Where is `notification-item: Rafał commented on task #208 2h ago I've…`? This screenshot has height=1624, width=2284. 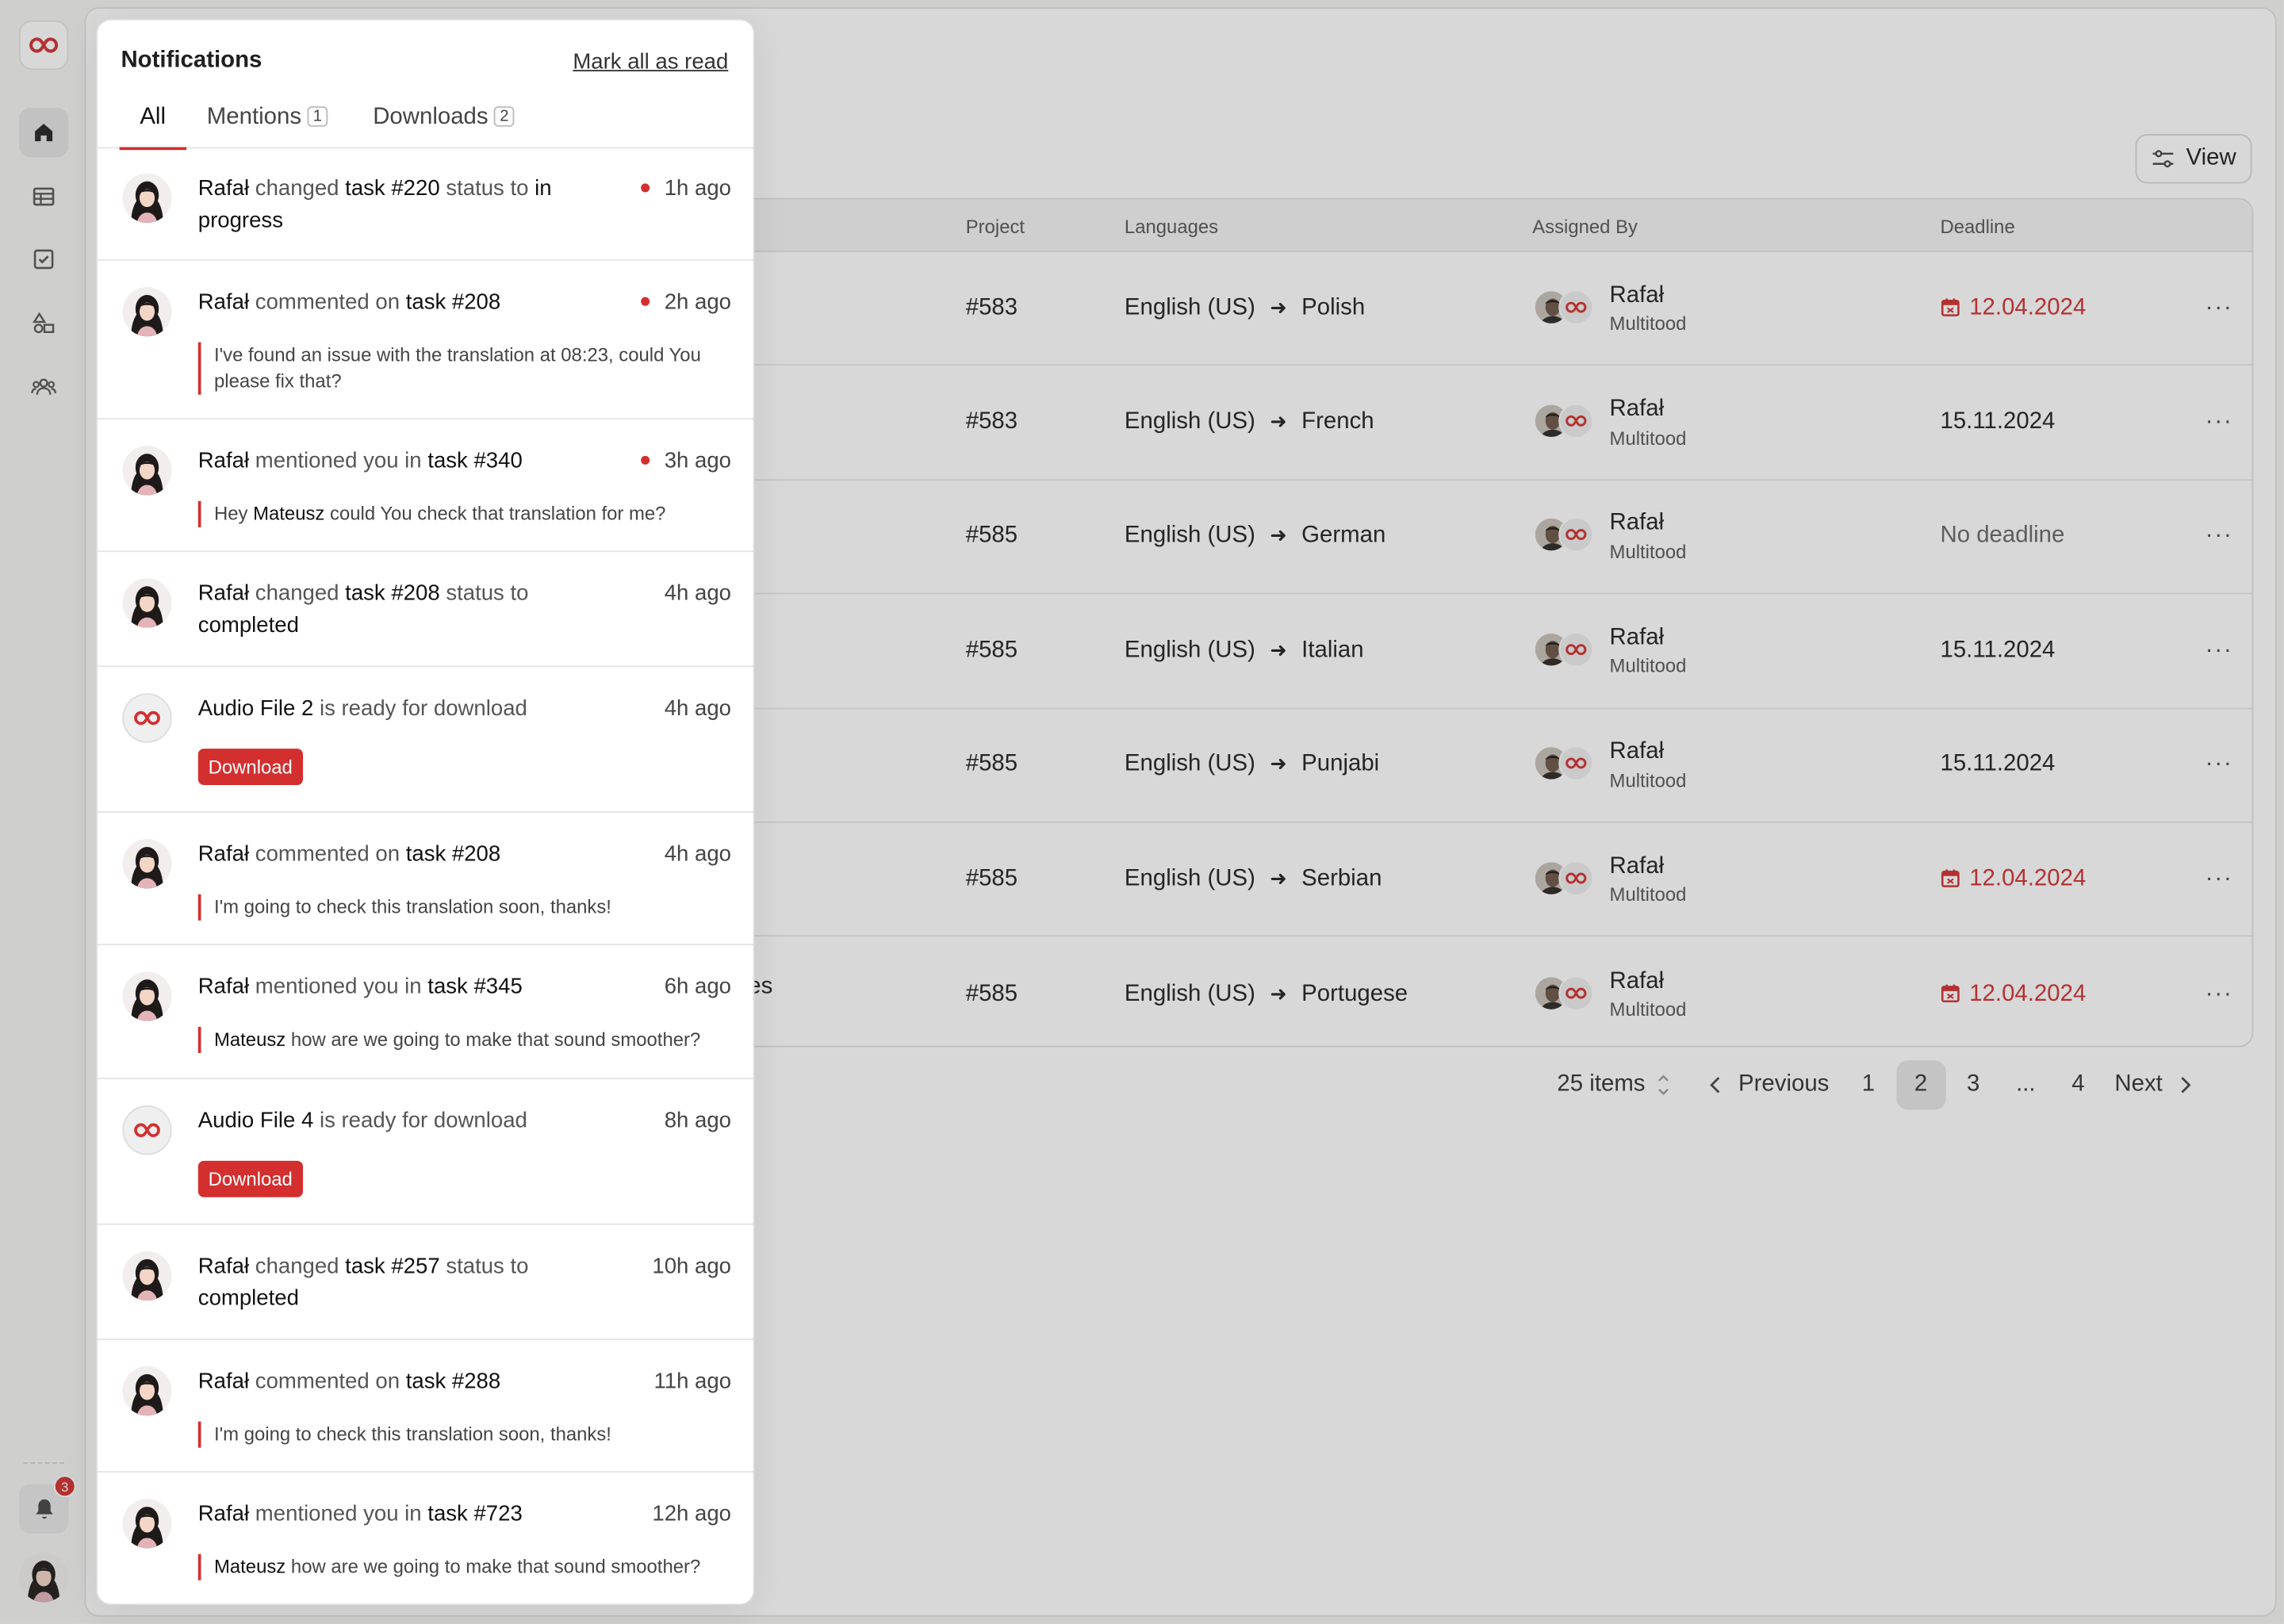 notification-item: Rafał commented on task #208 2h ago I've… is located at coordinates (425, 340).